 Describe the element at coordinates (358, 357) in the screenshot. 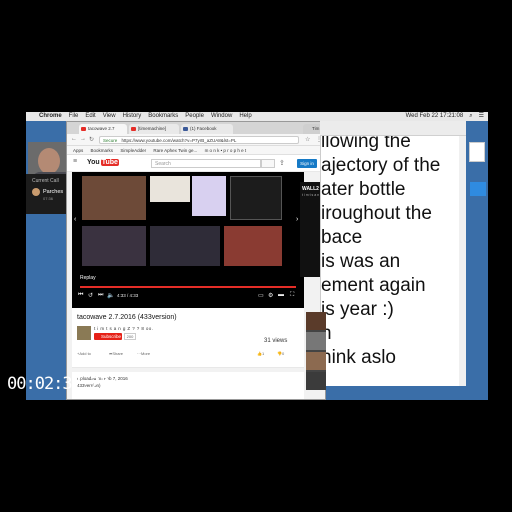

I see `note-line: hink aslo` at that location.